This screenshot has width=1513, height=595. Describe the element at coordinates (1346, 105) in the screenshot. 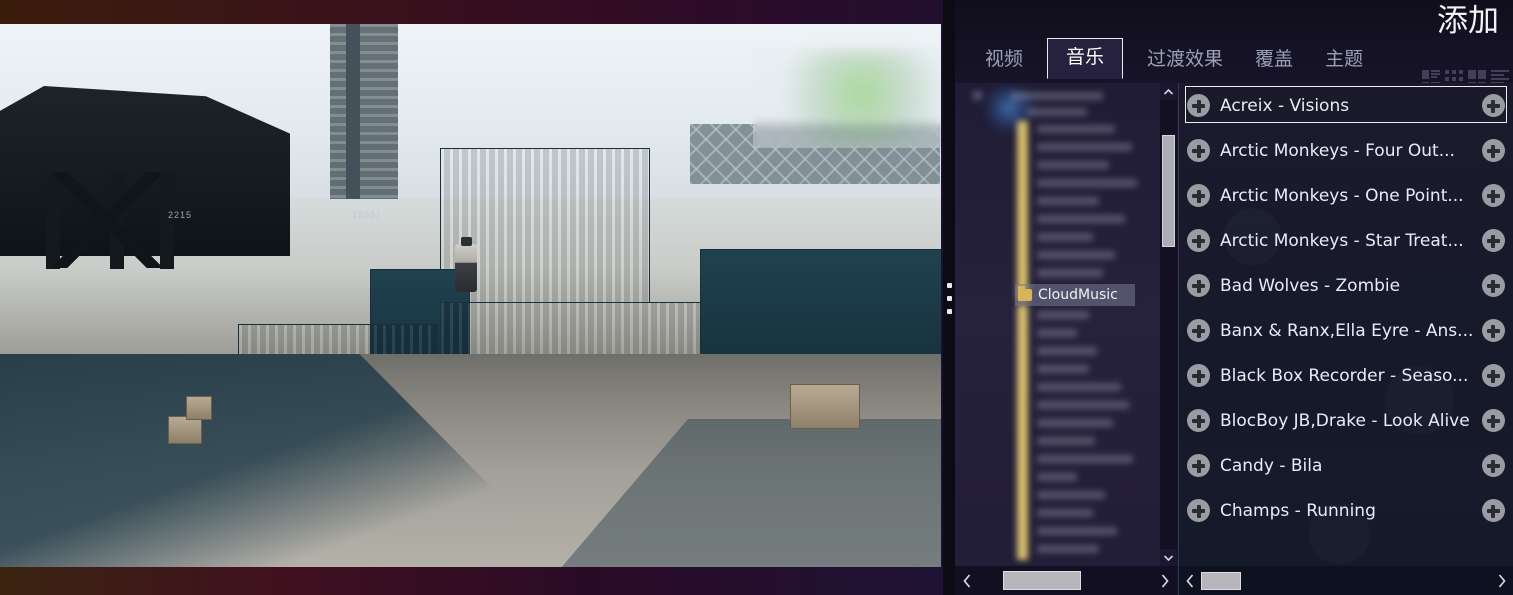

I see `track-list-item: Acreix - Visions` at that location.